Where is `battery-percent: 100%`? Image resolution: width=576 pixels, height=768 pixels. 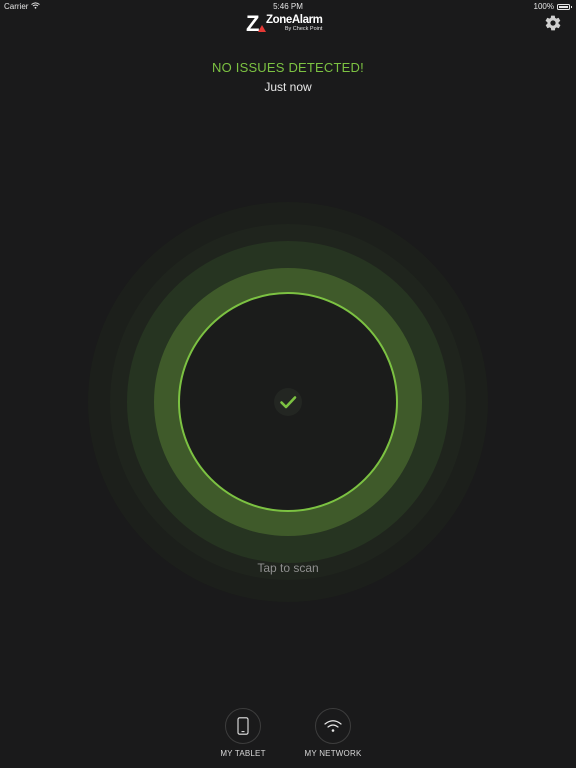 battery-percent: 100% is located at coordinates (543, 6).